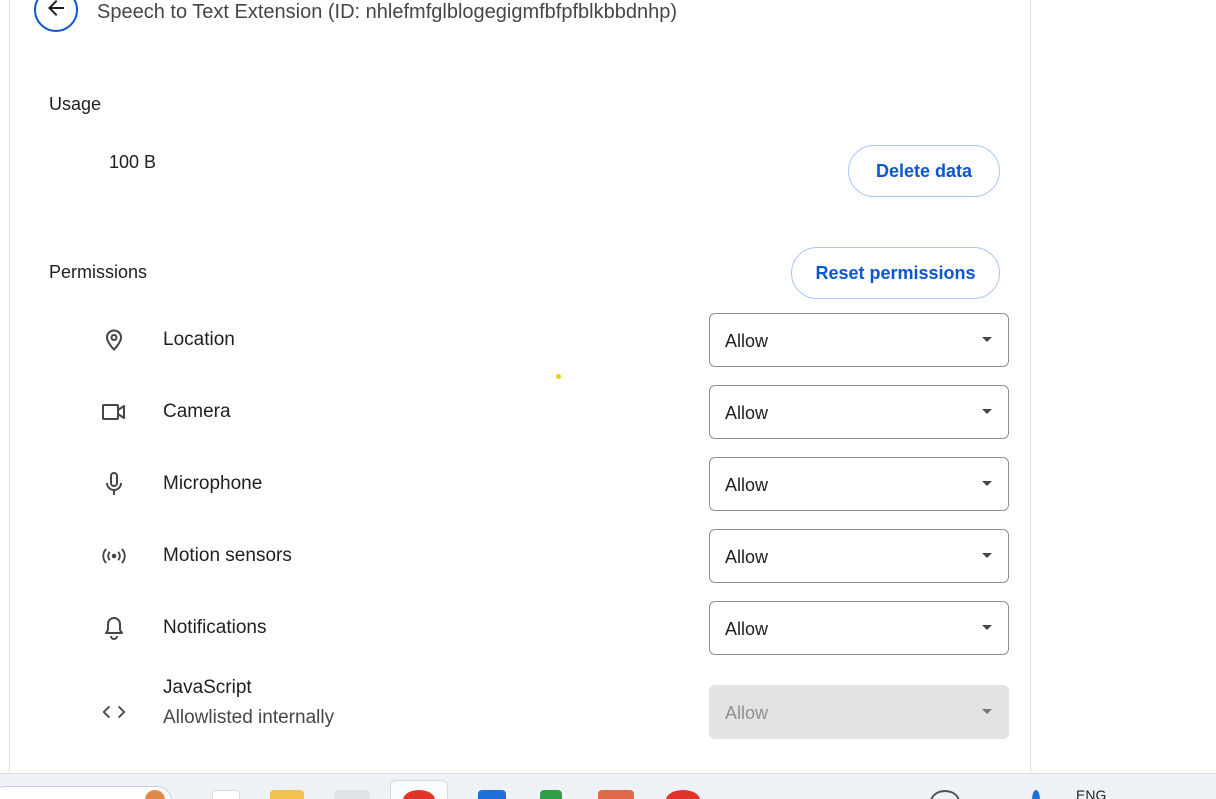 Image resolution: width=1216 pixels, height=799 pixels. I want to click on notifications-select: Allow, so click(859, 628).